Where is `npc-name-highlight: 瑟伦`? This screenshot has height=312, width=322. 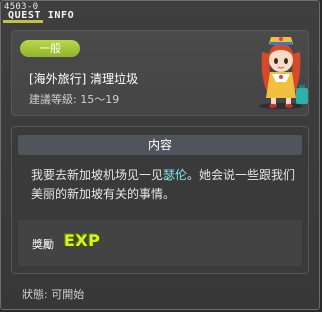 npc-name-highlight: 瑟伦 is located at coordinates (175, 175).